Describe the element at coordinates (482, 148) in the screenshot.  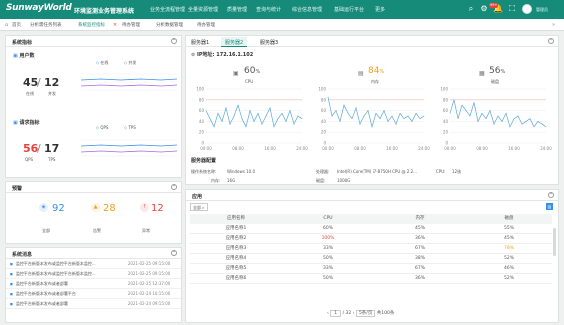
I see `x-tick-label: 08:00` at that location.